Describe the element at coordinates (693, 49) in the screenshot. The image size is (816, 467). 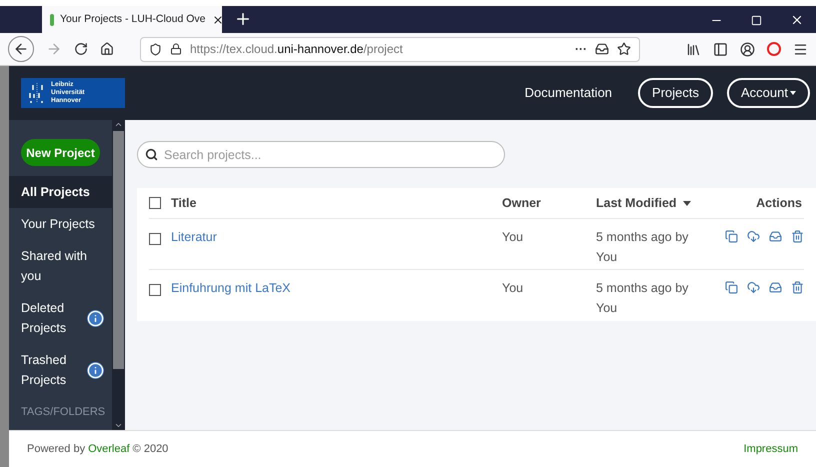
I see `library-icon` at that location.